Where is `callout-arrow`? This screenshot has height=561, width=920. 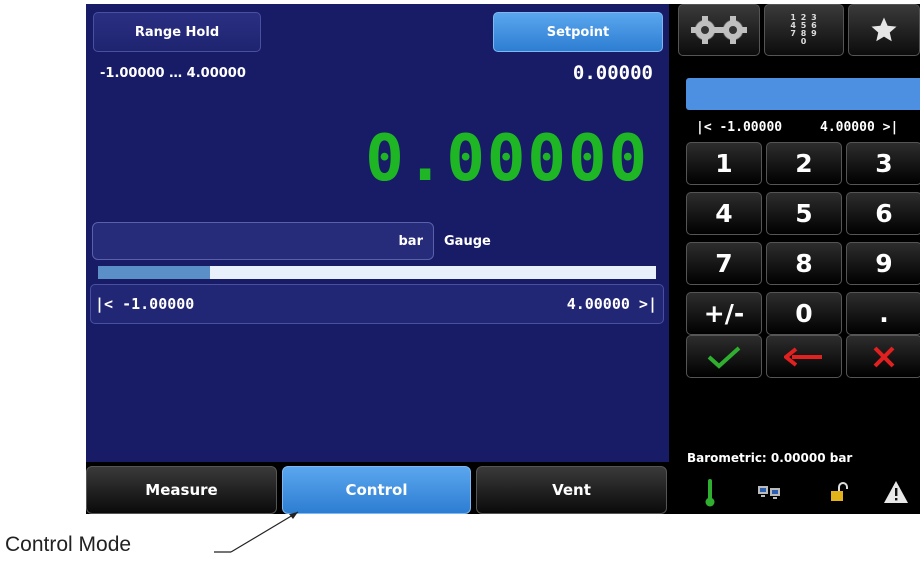
callout-arrow is located at coordinates (256, 532).